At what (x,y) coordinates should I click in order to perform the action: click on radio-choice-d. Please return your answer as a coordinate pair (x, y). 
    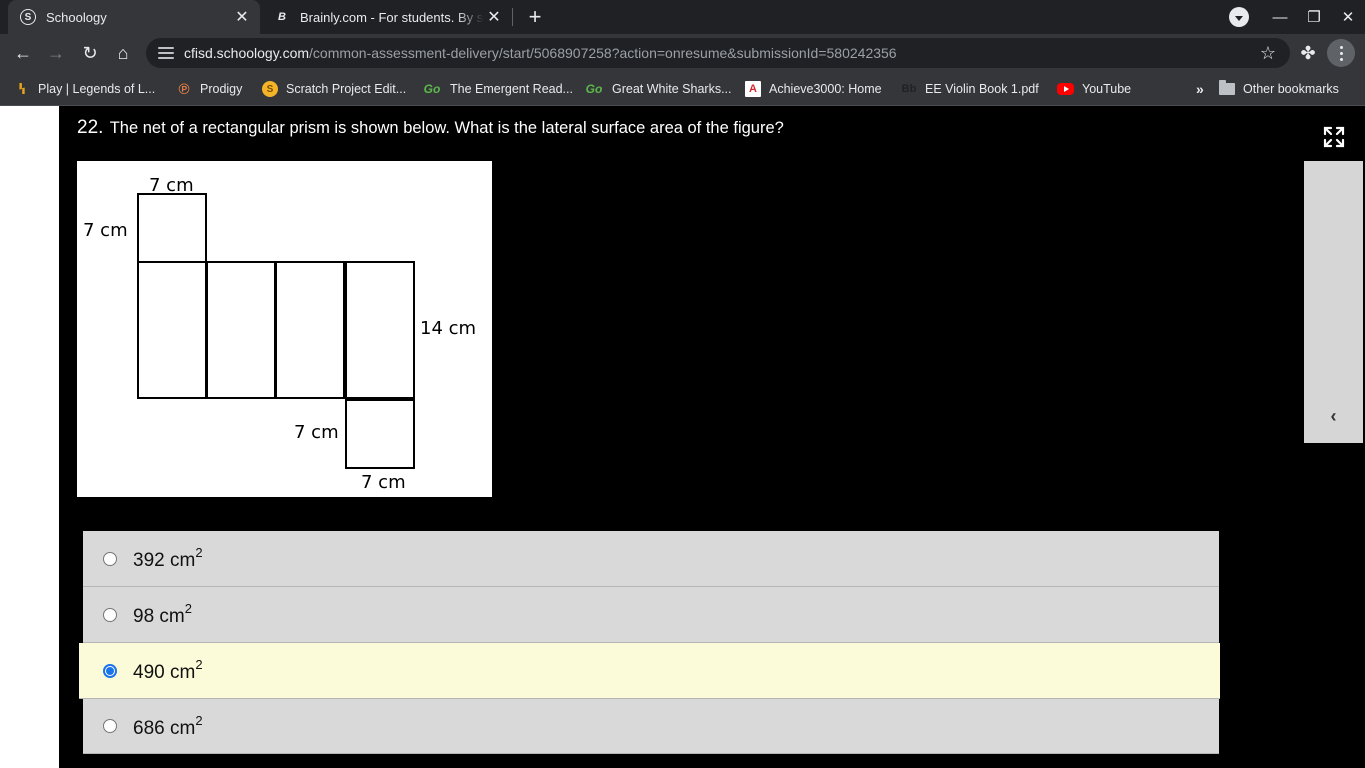
    Looking at the image, I should click on (110, 726).